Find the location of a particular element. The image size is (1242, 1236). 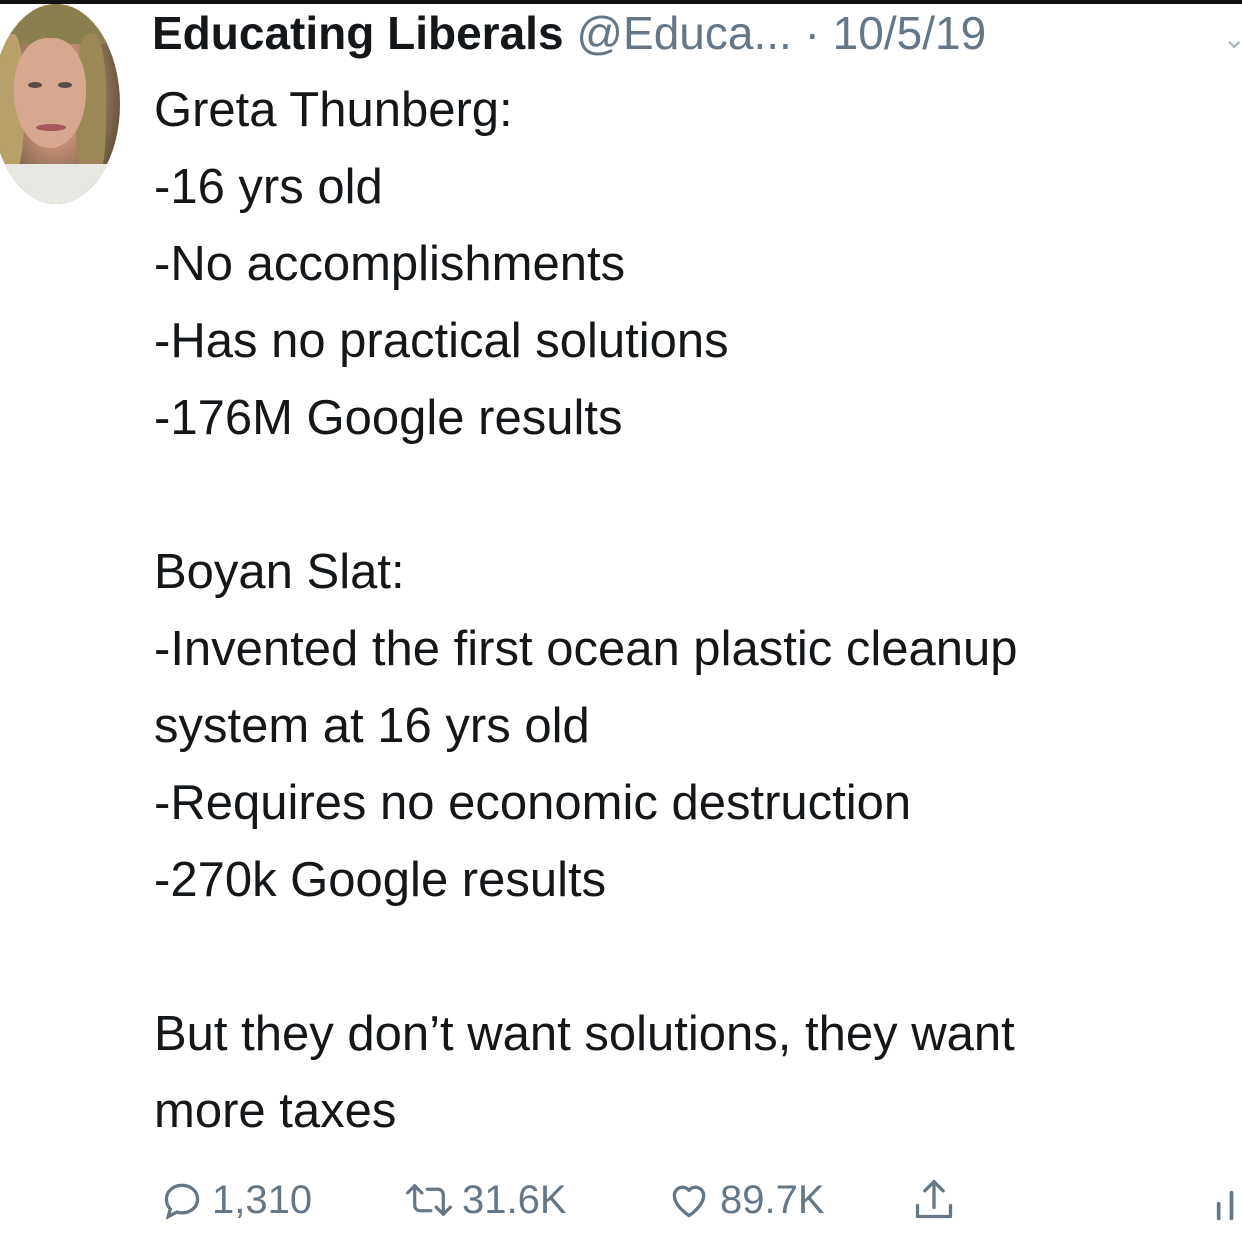

avatar-face is located at coordinates (50, 93).